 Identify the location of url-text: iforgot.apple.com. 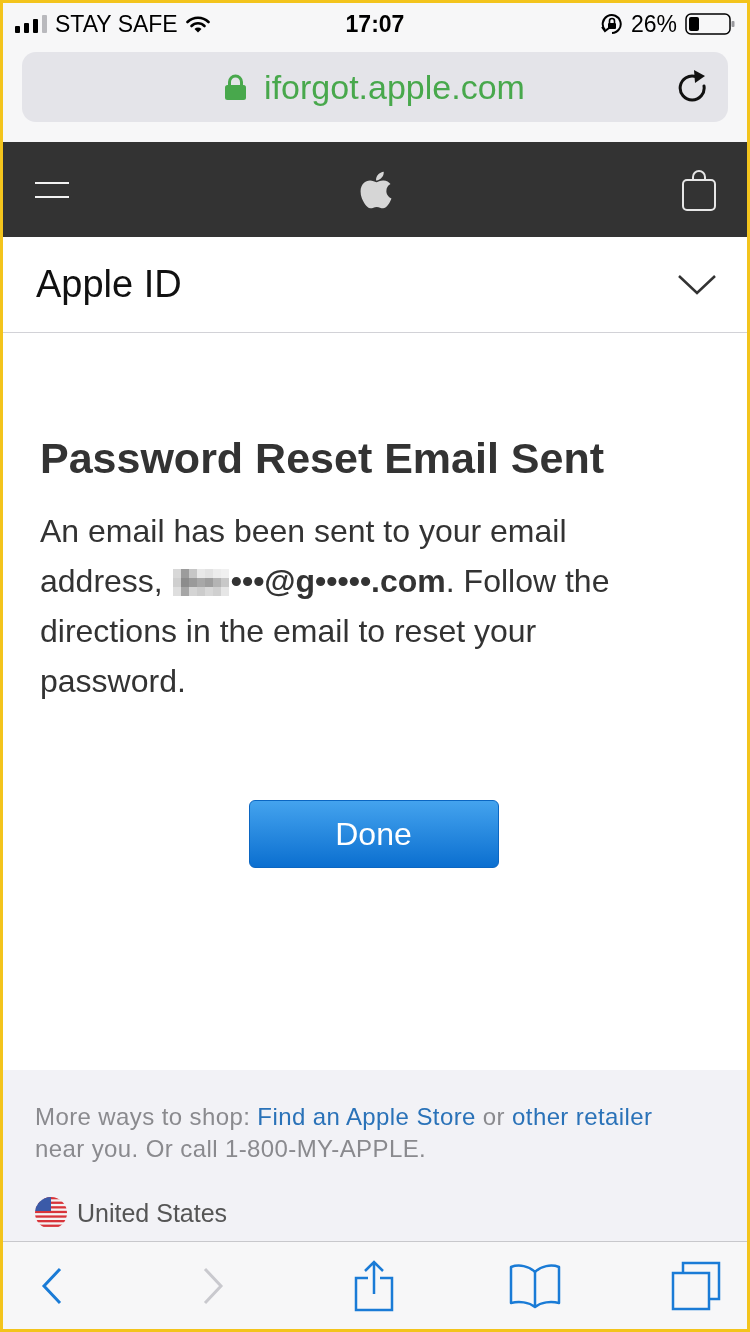
(394, 87).